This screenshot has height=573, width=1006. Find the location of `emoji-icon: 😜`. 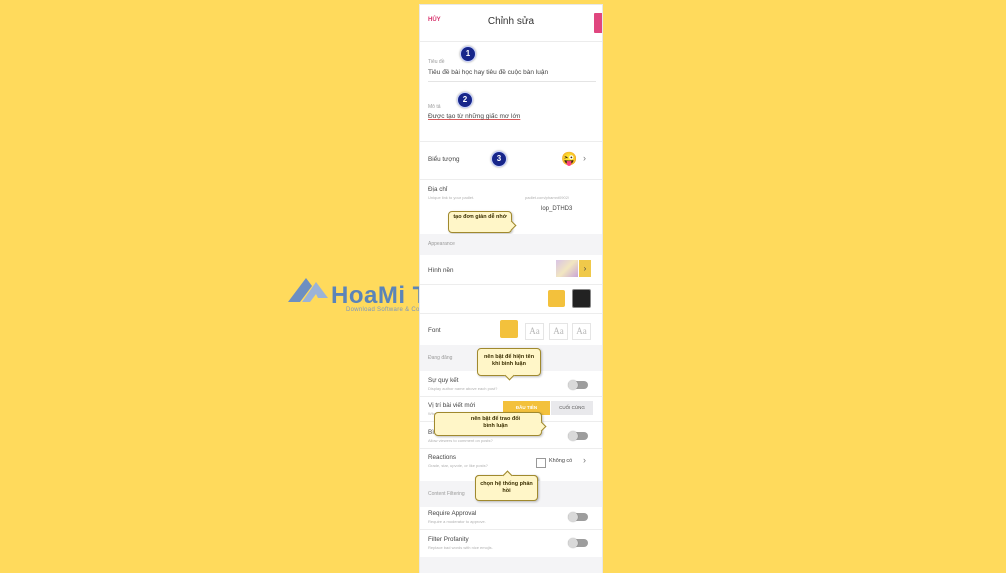

emoji-icon: 😜 is located at coordinates (569, 159).